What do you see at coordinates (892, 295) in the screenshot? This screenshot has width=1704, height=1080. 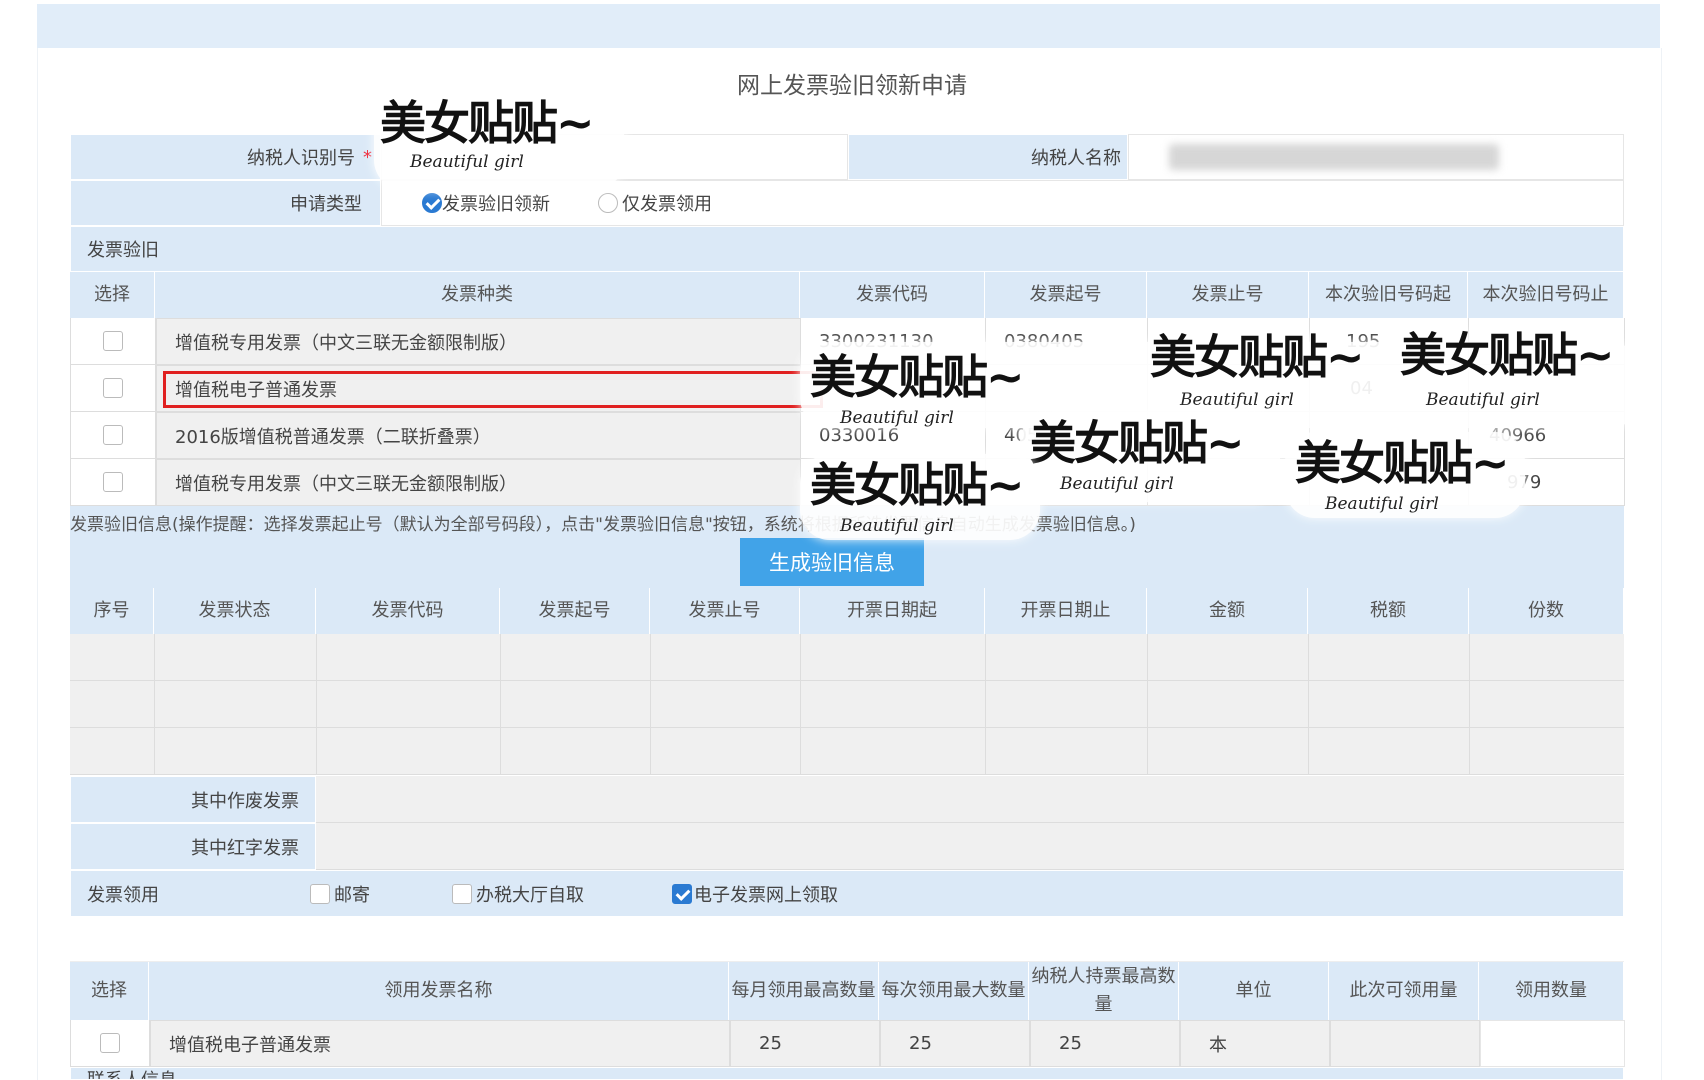 I see `col-invoice-code: 发票代码` at bounding box center [892, 295].